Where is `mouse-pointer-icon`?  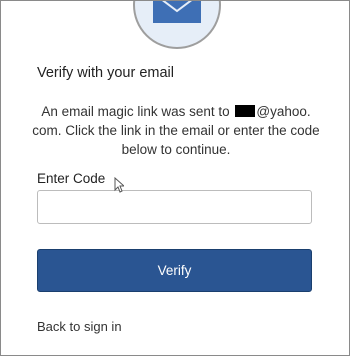
mouse-pointer-icon is located at coordinates (119, 185).